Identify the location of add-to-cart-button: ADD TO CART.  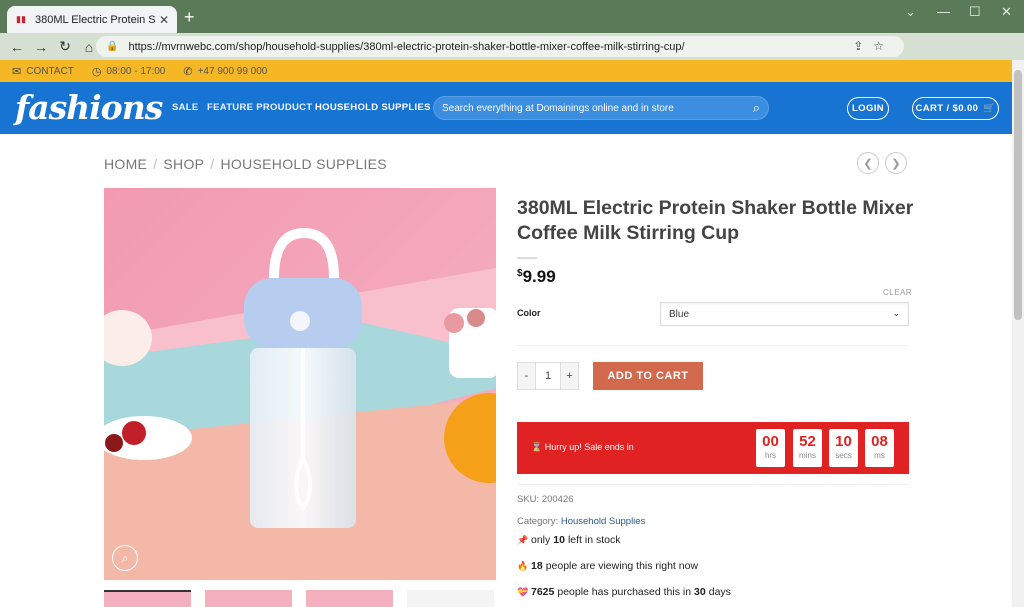
(648, 376).